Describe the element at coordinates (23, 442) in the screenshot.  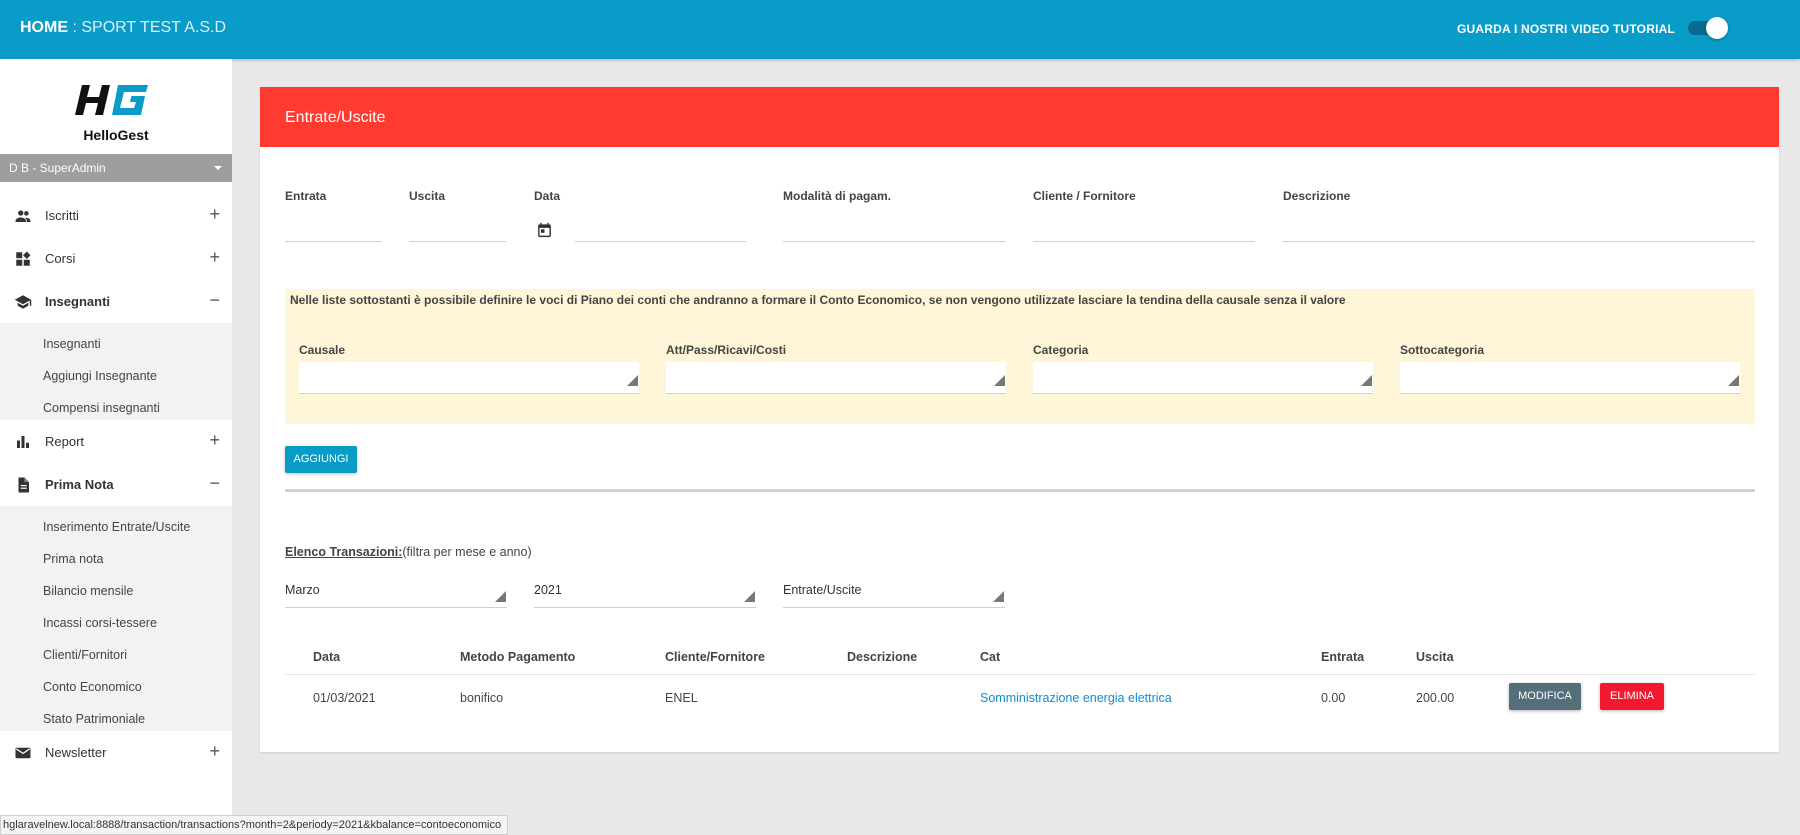
I see `bar-chart-icon` at that location.